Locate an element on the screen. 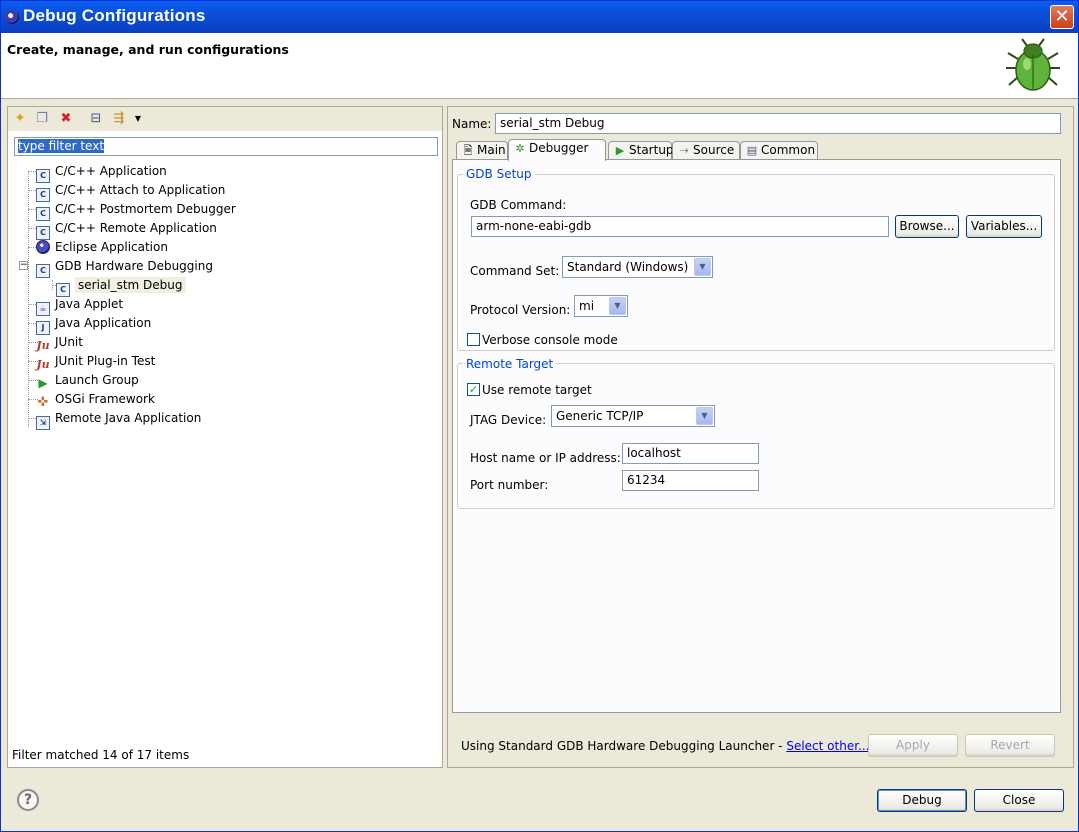 The width and height of the screenshot is (1079, 832). port-label: Port number: is located at coordinates (509, 485).